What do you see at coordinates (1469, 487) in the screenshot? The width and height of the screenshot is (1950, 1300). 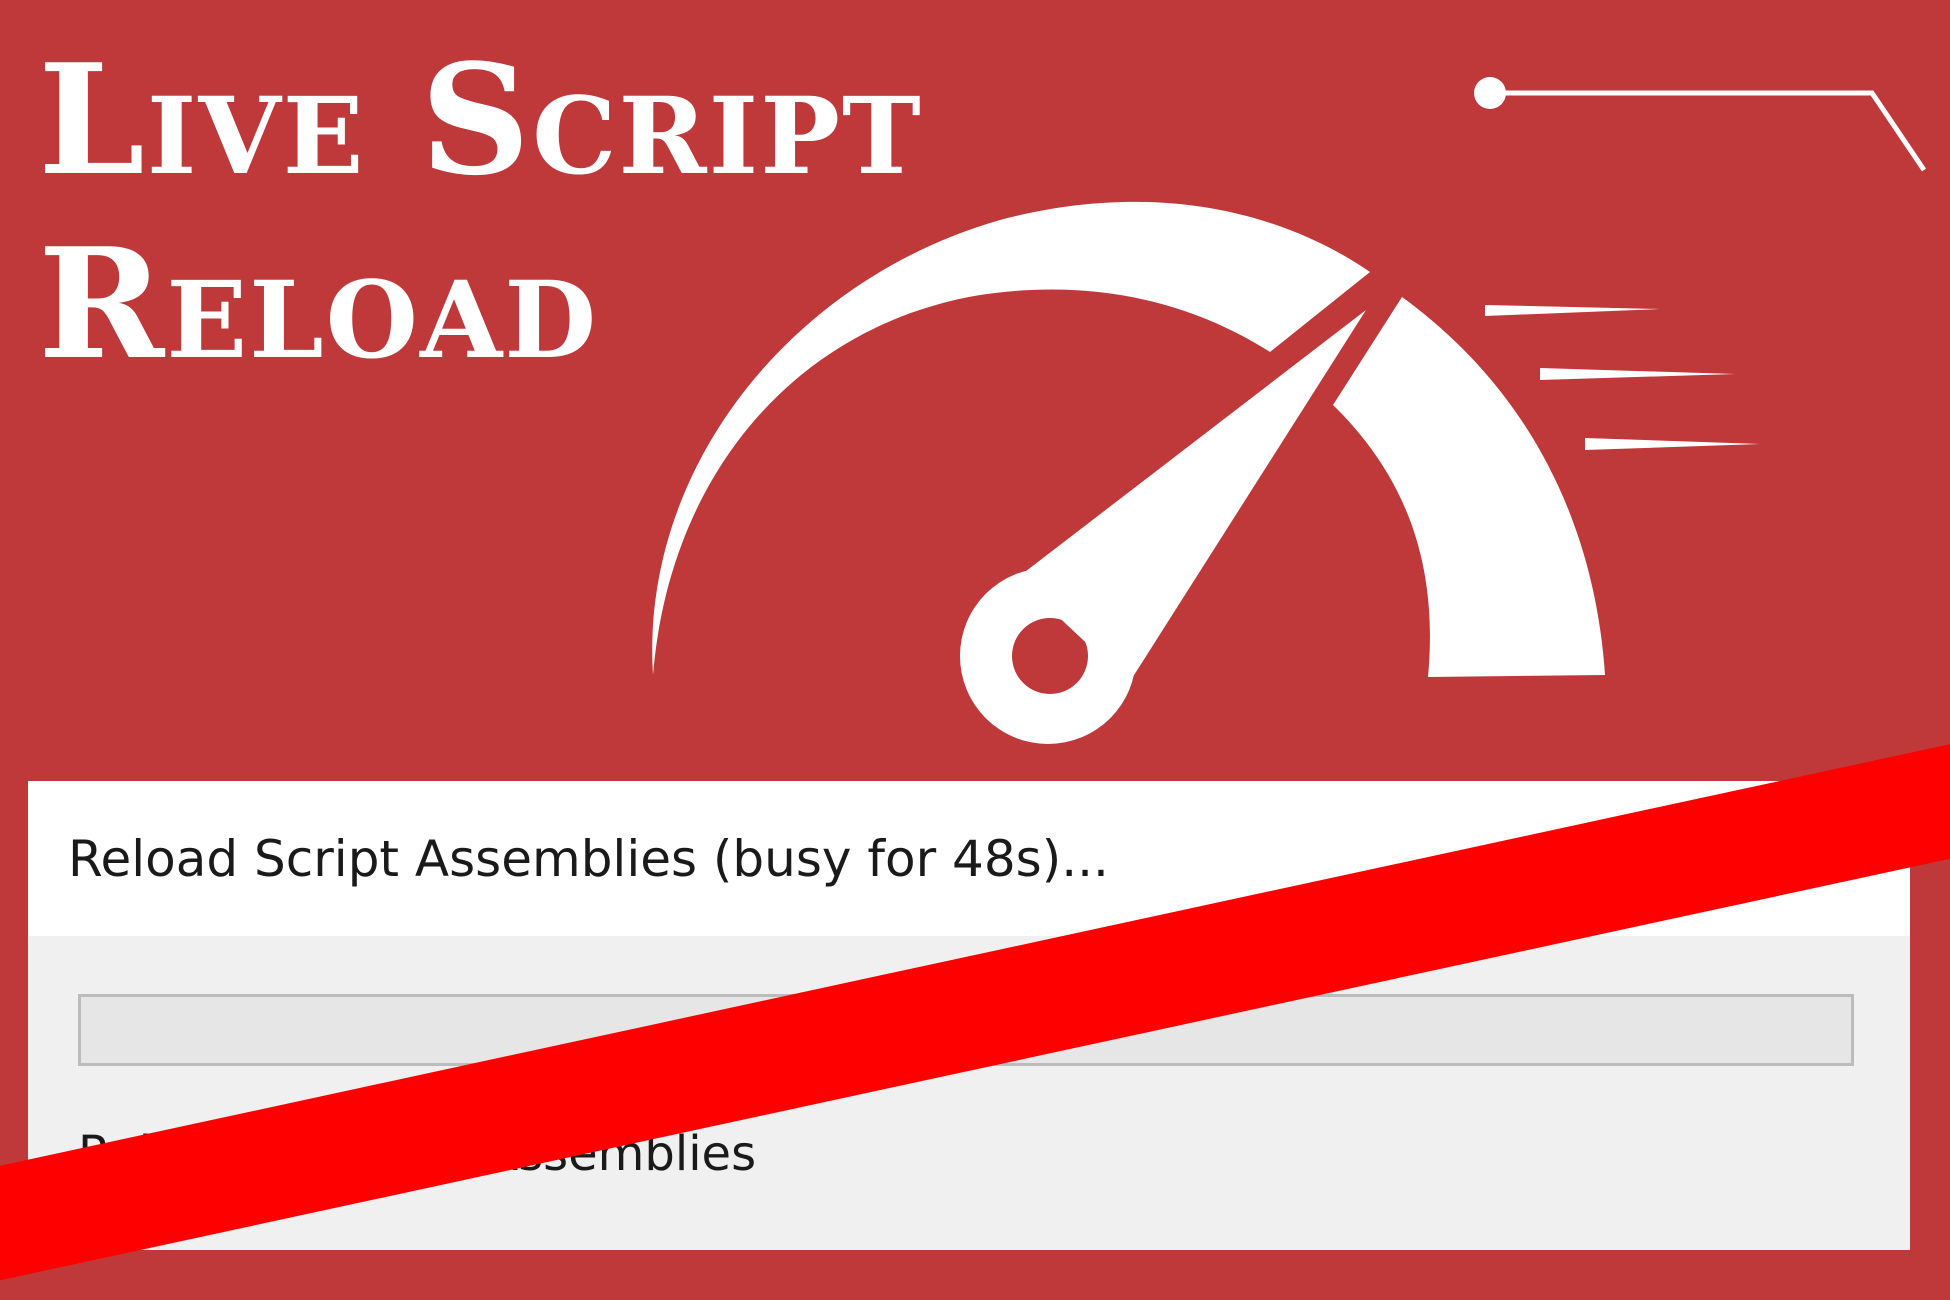 I see `gauge-arc-right` at bounding box center [1469, 487].